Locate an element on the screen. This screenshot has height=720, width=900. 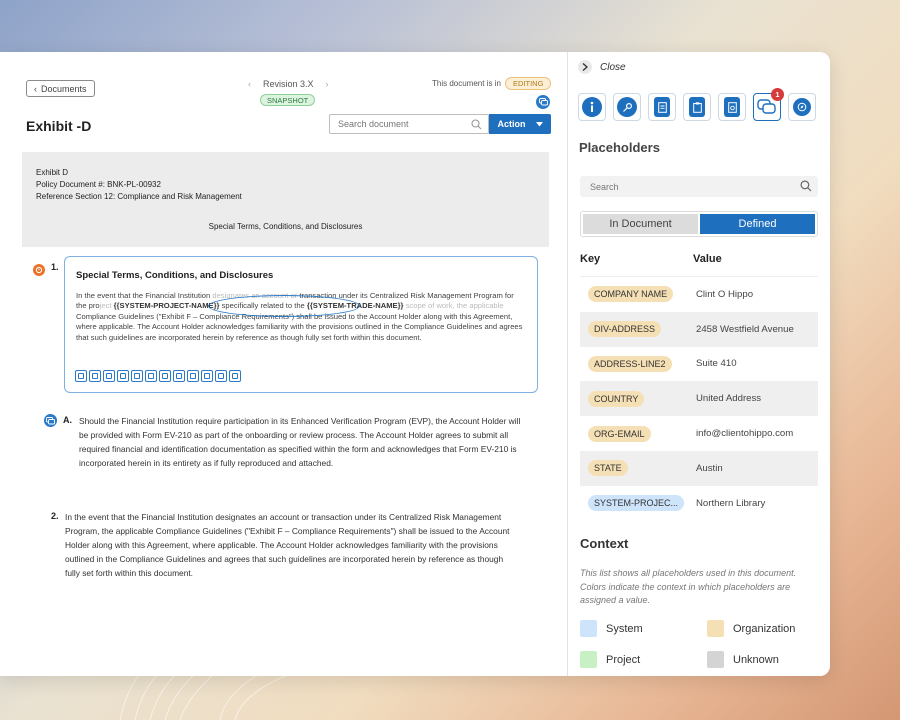
editor-toolbar is located at coordinates (158, 376).